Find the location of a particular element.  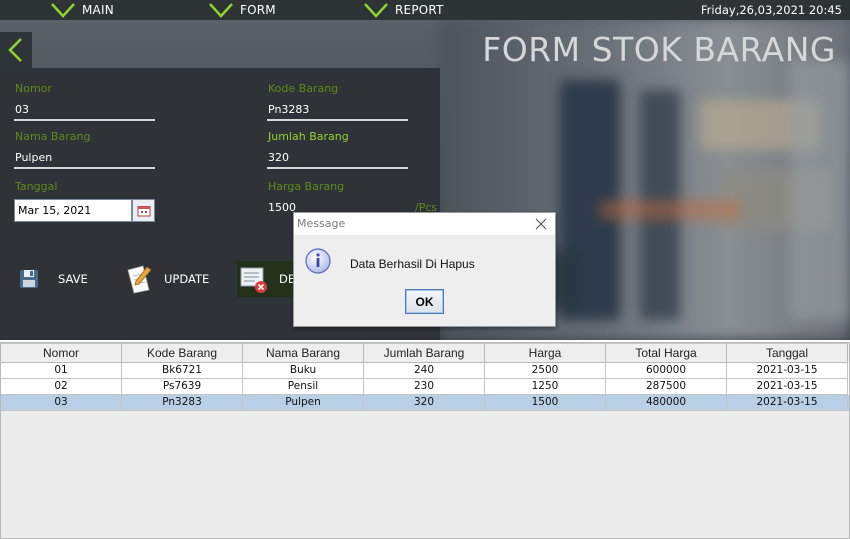

column-header-jumlah-barang: Jumlah Barang is located at coordinates (424, 353).